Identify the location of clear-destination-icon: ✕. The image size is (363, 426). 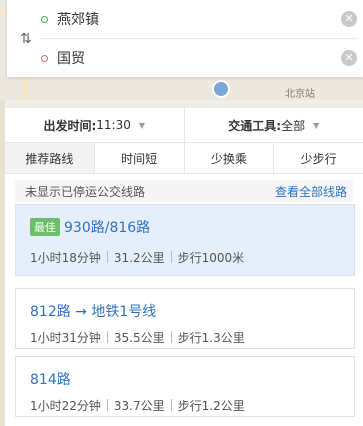
(349, 58).